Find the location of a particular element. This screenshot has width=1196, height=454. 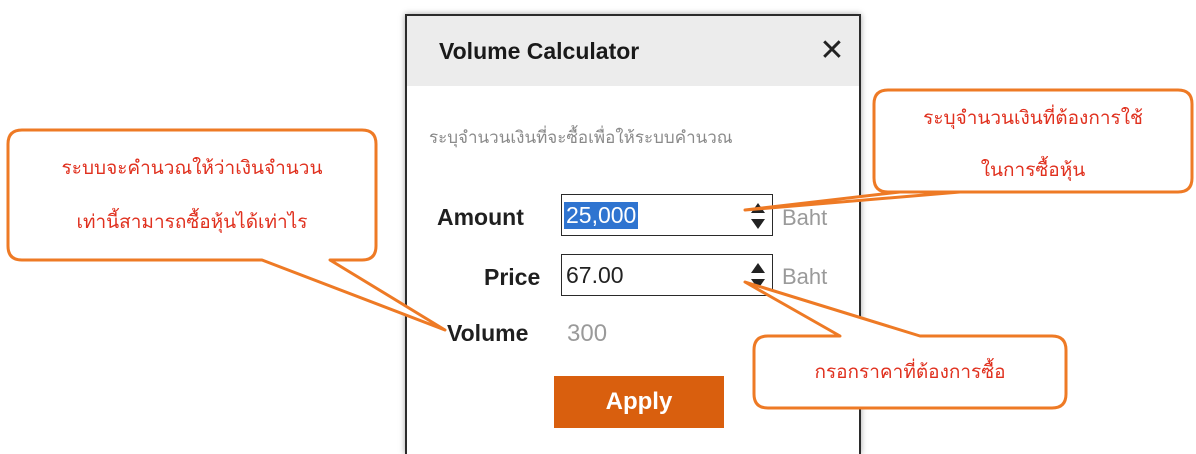

right-callout-line2: ในการซื้อหุ้น is located at coordinates (1033, 170).